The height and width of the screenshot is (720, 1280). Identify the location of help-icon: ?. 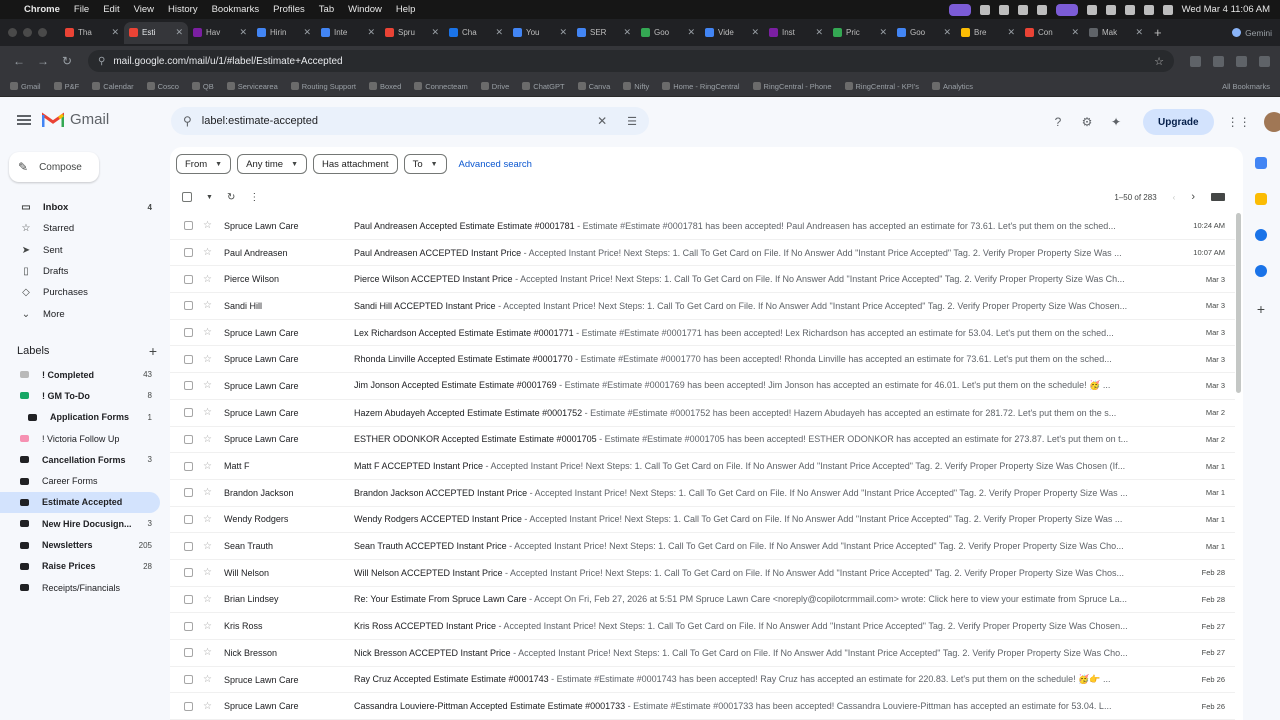
(1058, 122).